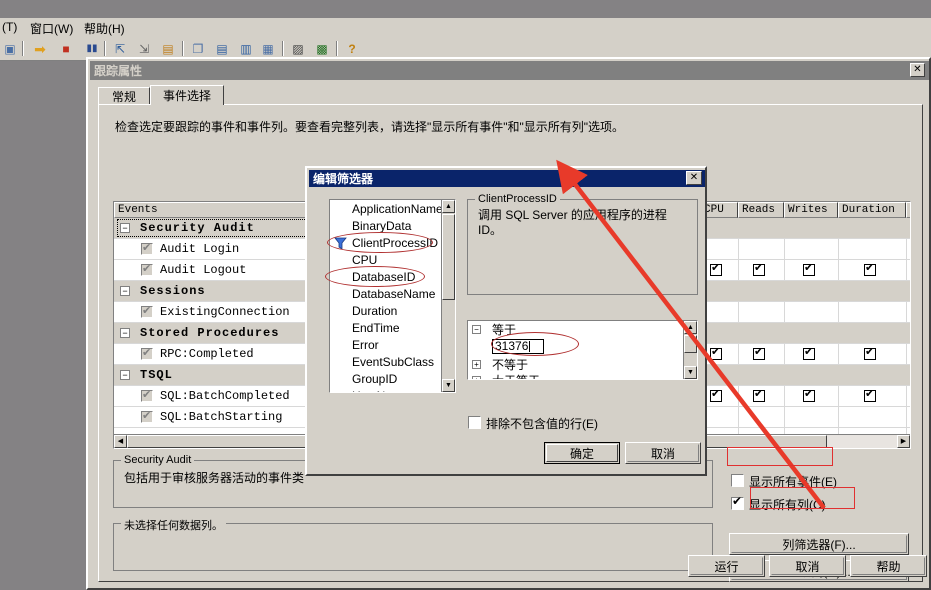  What do you see at coordinates (917, 70) in the screenshot?
I see `dialog-close-button: ✕` at bounding box center [917, 70].